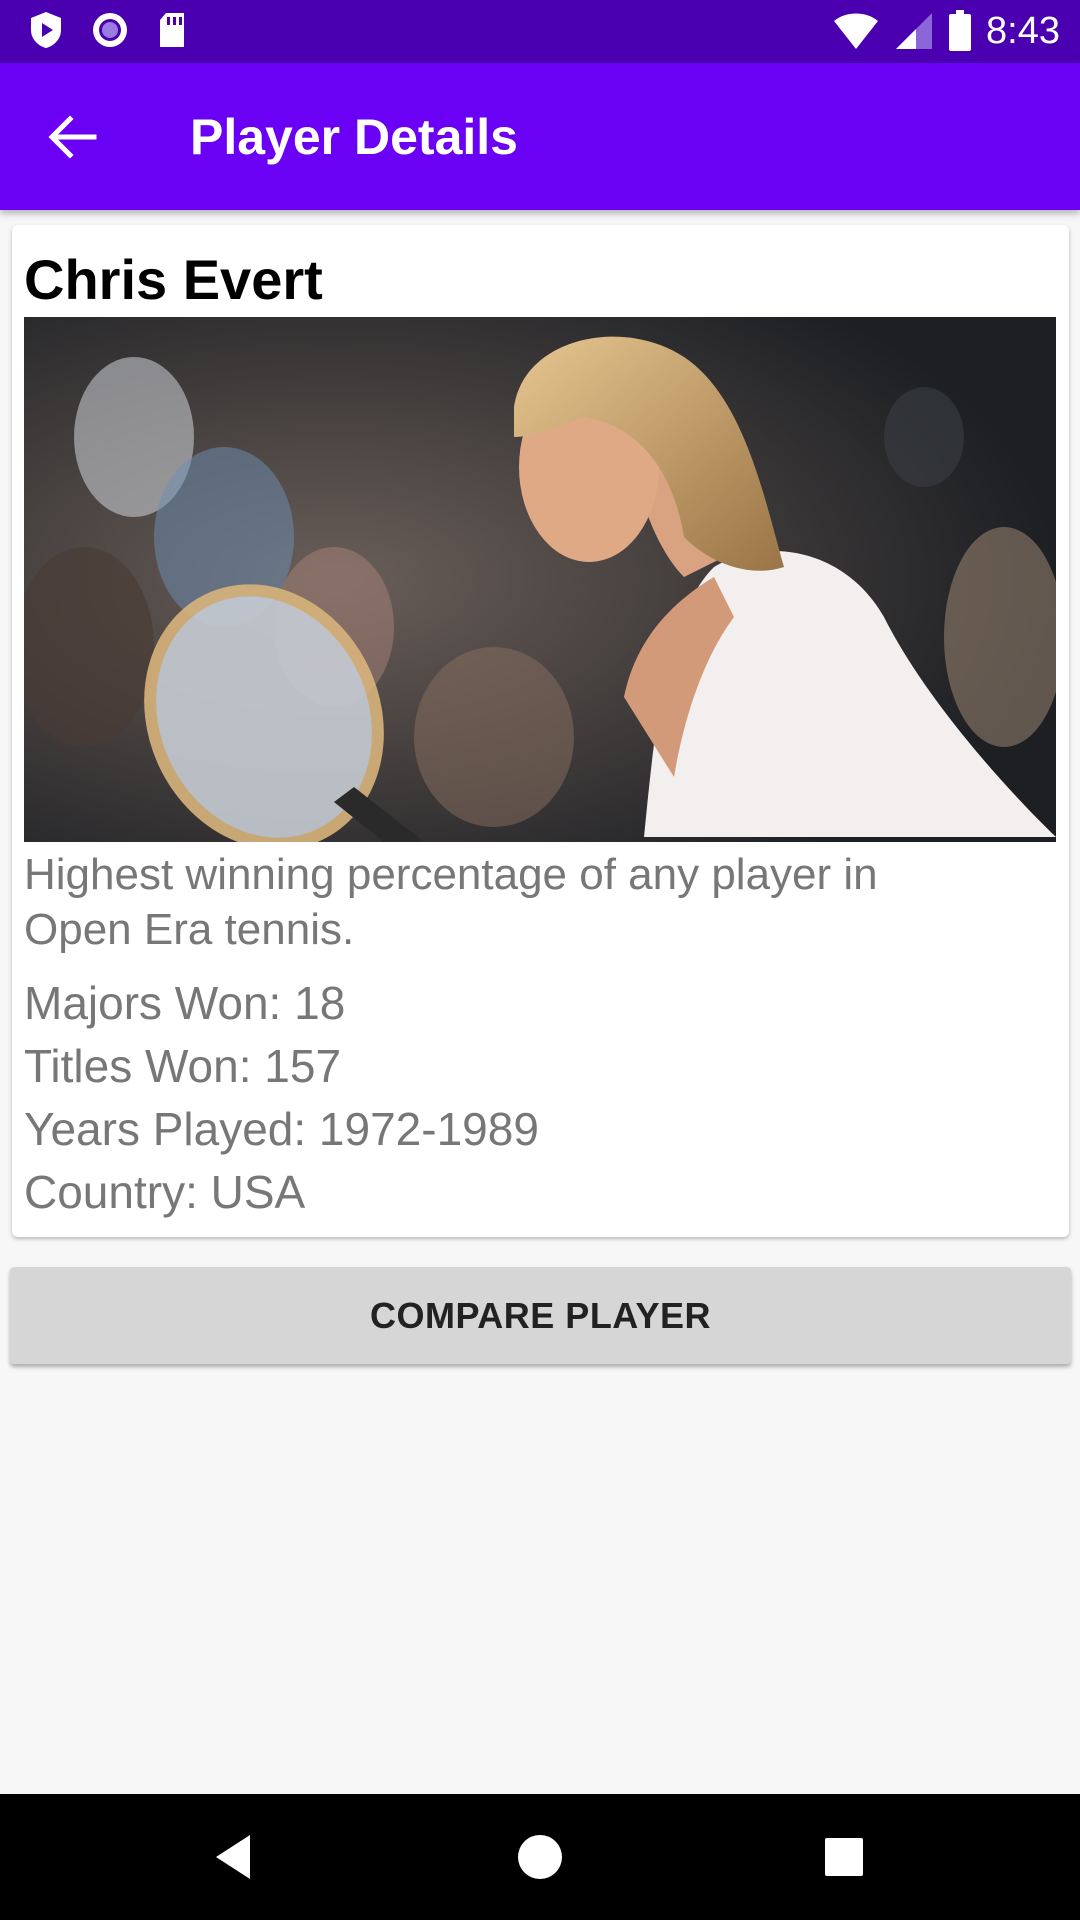  I want to click on back-triangle-icon, so click(233, 1857).